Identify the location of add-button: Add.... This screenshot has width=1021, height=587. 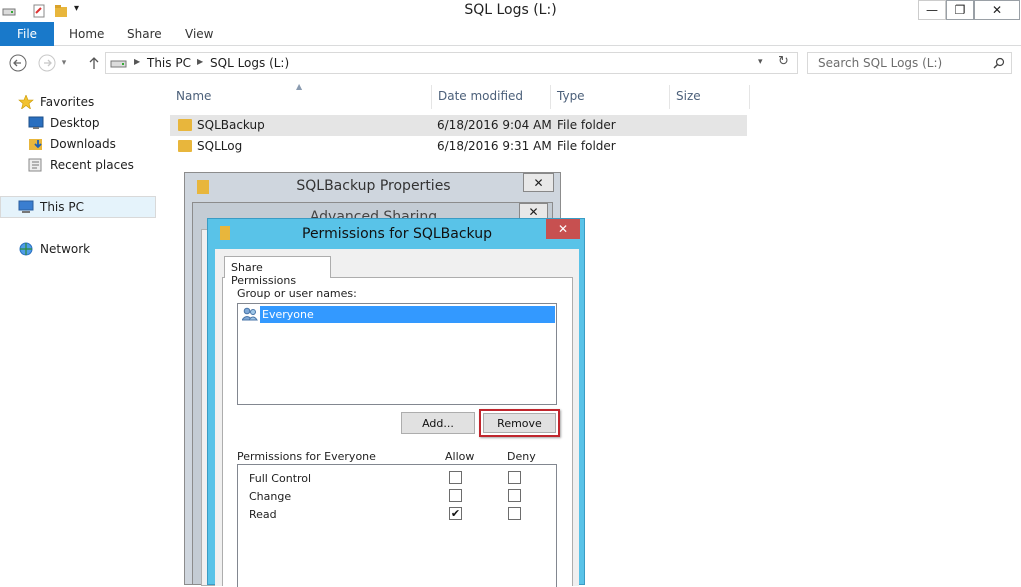
(438, 423).